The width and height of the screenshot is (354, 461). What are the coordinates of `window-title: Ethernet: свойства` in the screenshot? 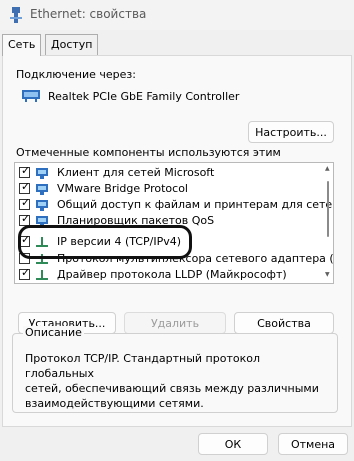 It's located at (88, 14).